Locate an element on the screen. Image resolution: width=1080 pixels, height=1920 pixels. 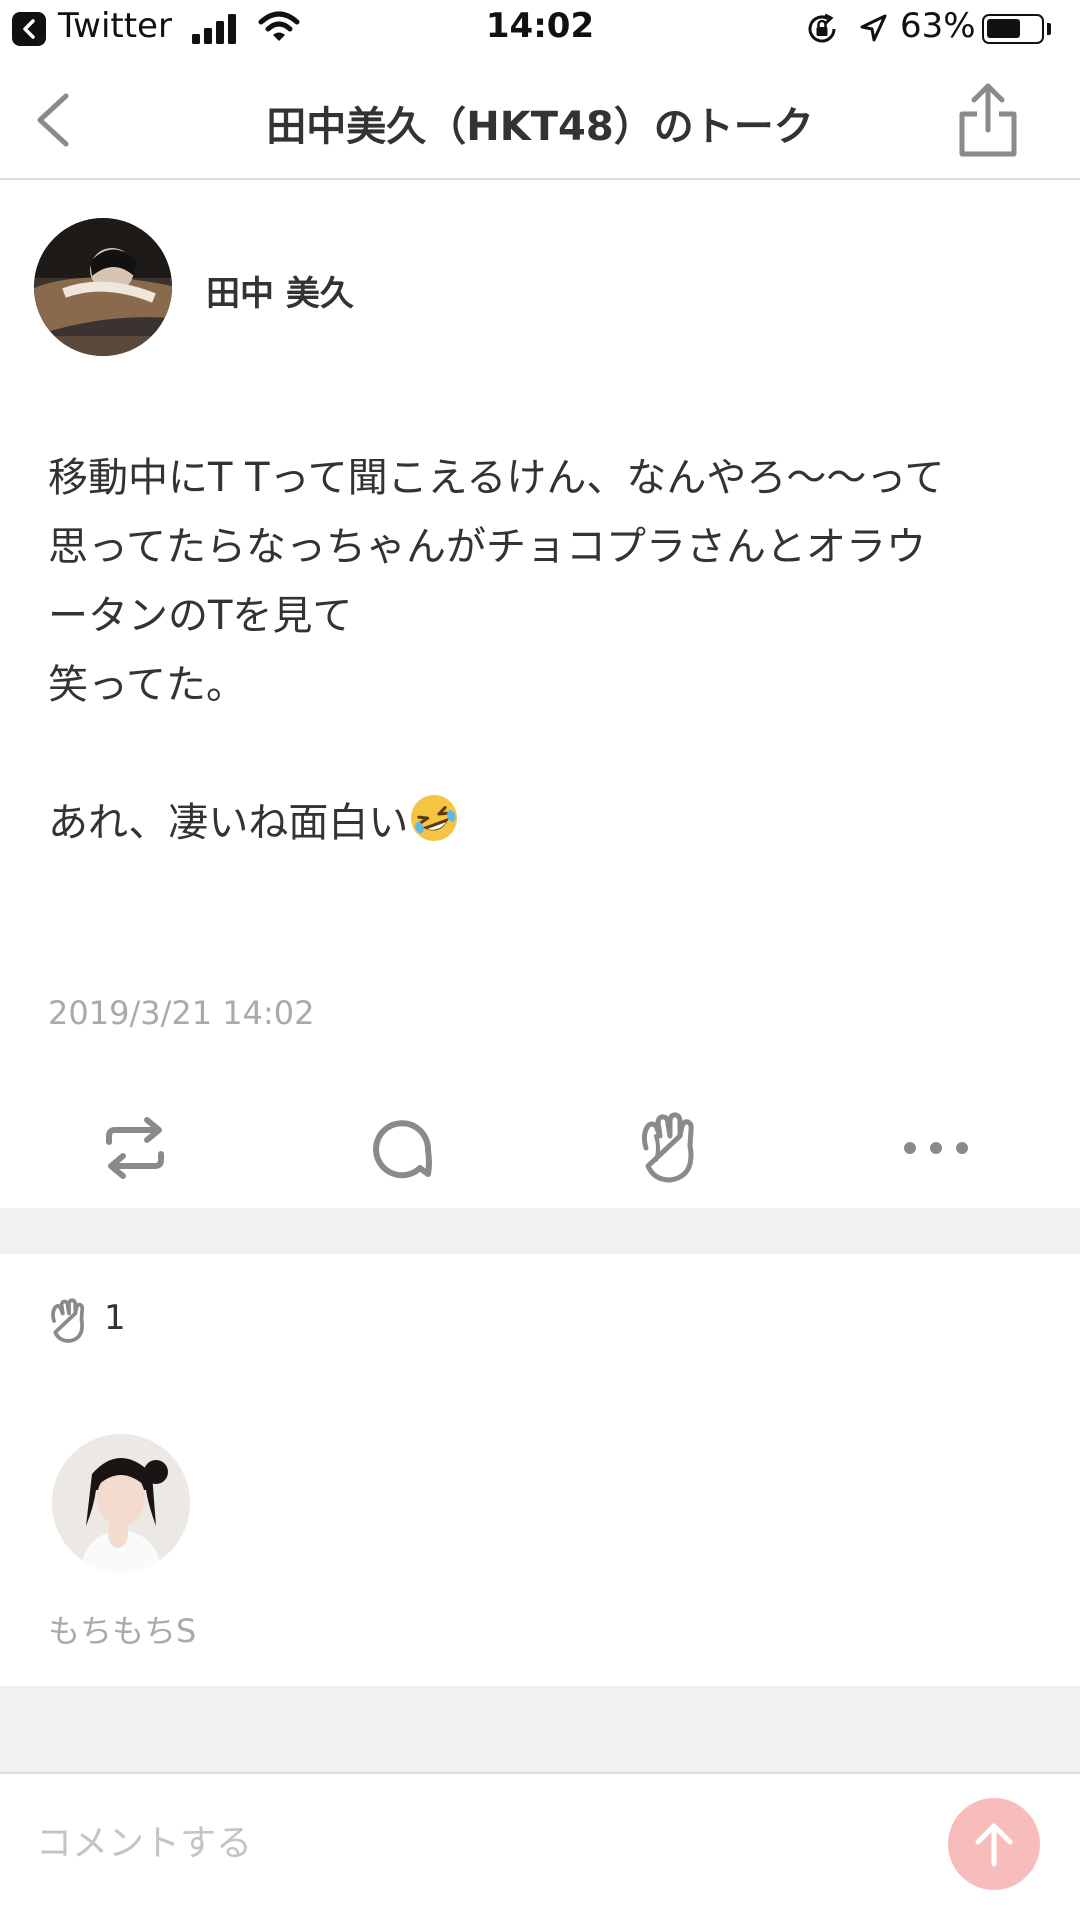
clap-count-icon is located at coordinates (68, 1320).